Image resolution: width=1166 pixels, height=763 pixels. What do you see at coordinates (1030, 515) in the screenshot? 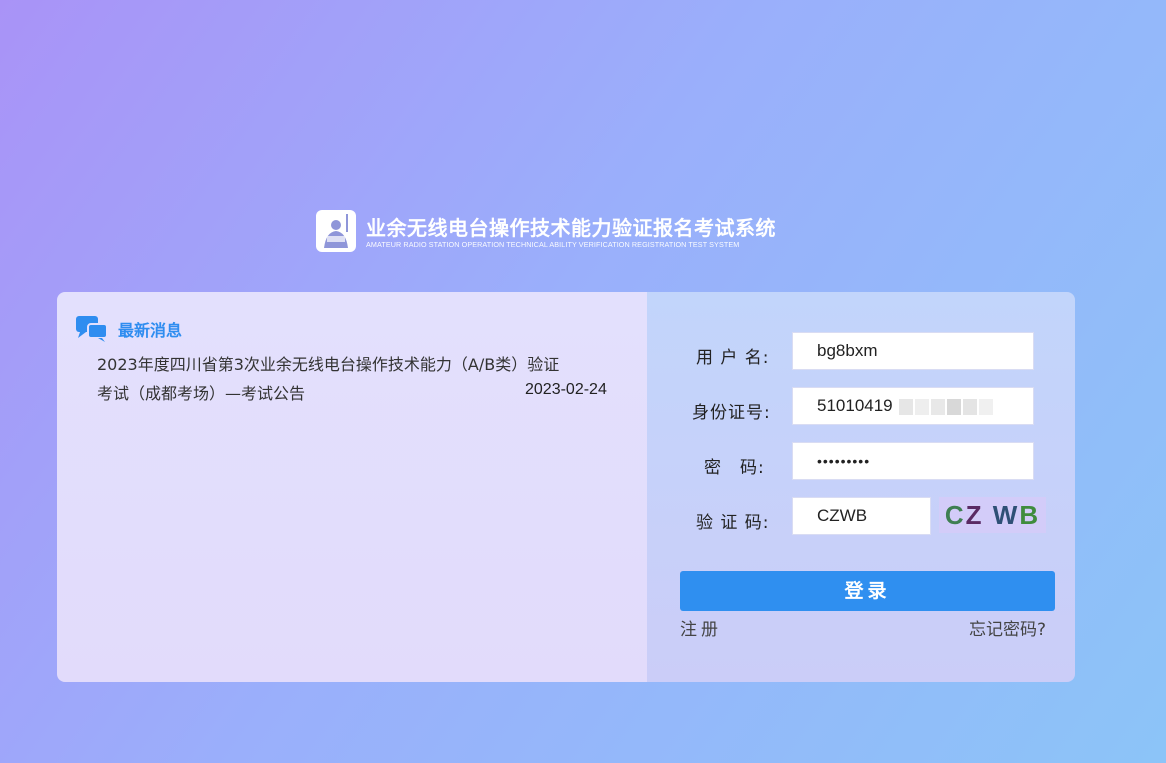
I see `captcha-char: B` at bounding box center [1030, 515].